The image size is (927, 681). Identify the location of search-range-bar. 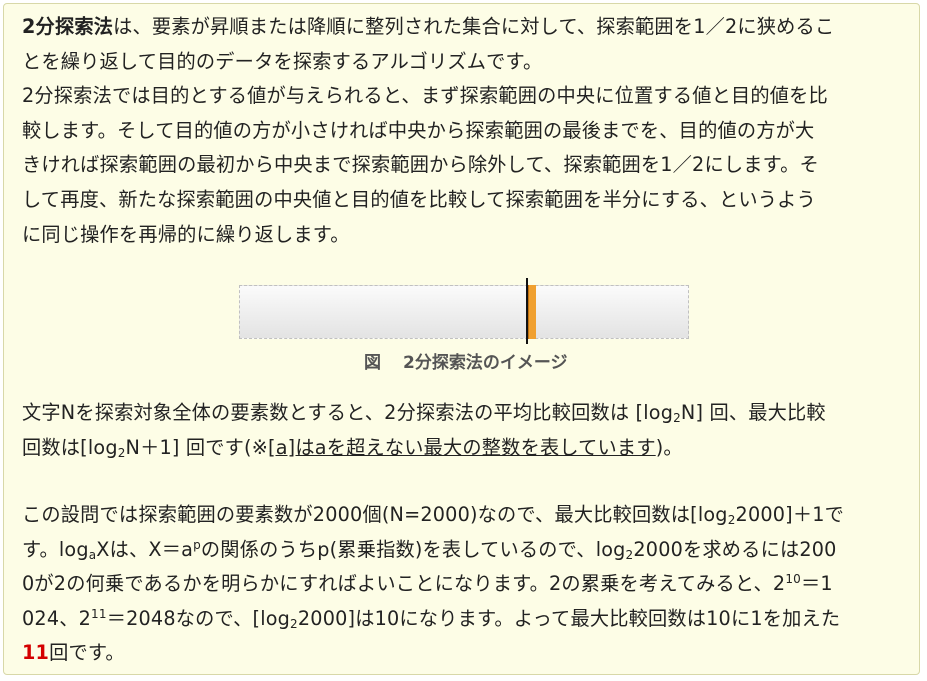
(464, 312).